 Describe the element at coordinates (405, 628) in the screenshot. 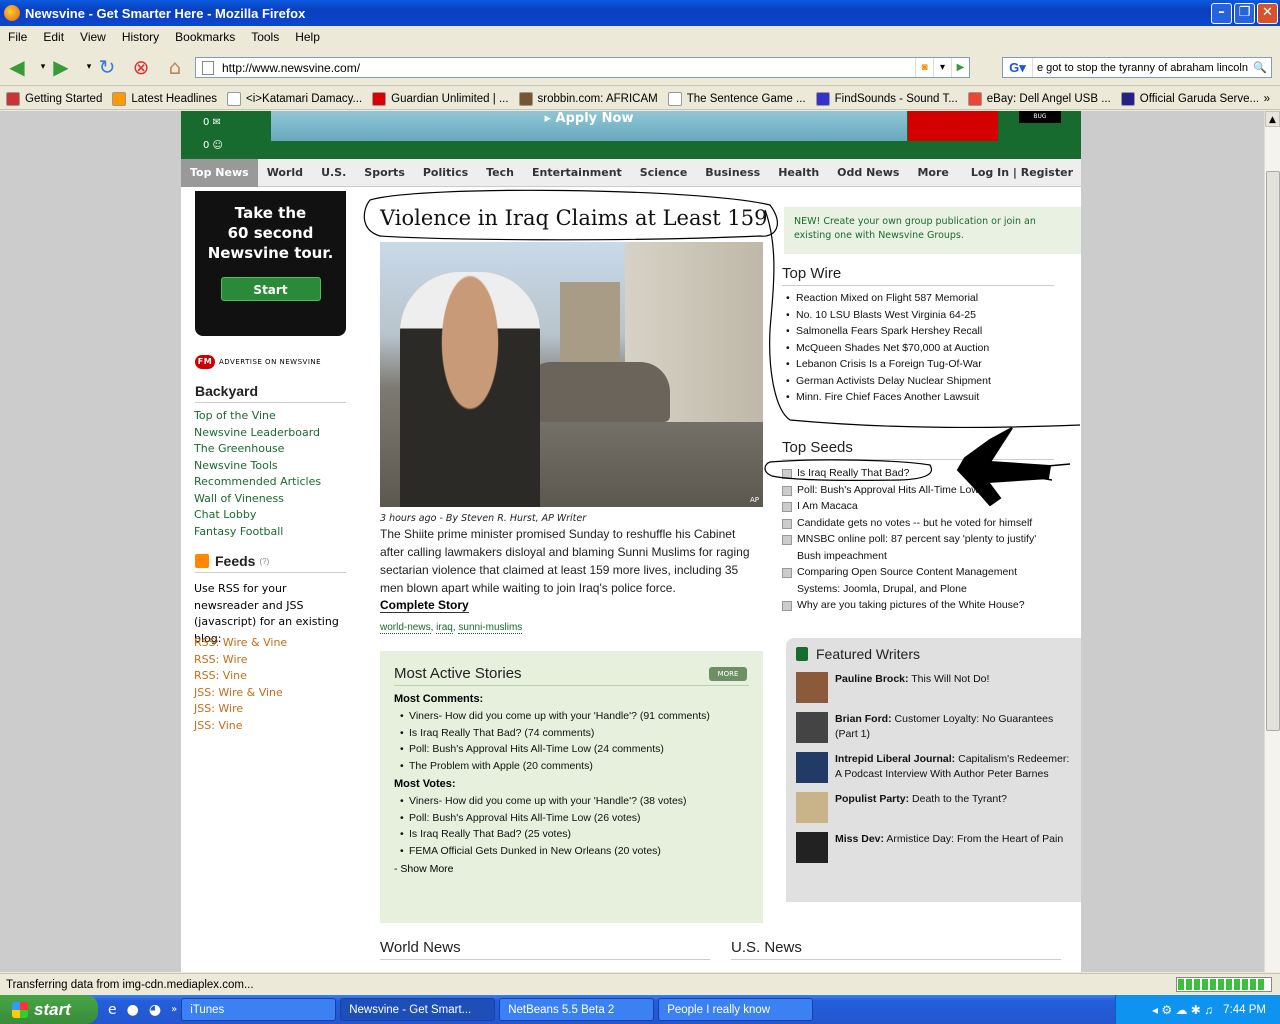

I see `tag-link: world-news` at that location.